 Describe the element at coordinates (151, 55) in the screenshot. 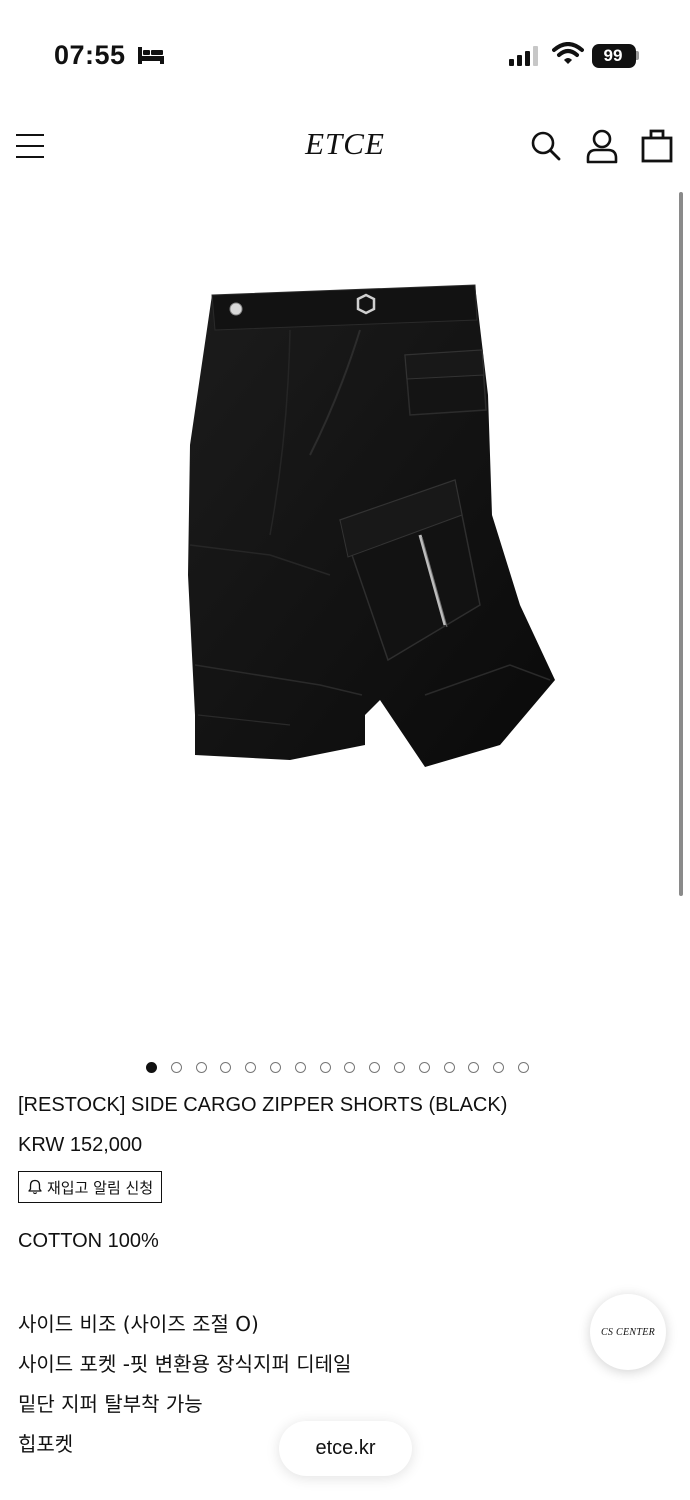

I see `bed-icon` at that location.